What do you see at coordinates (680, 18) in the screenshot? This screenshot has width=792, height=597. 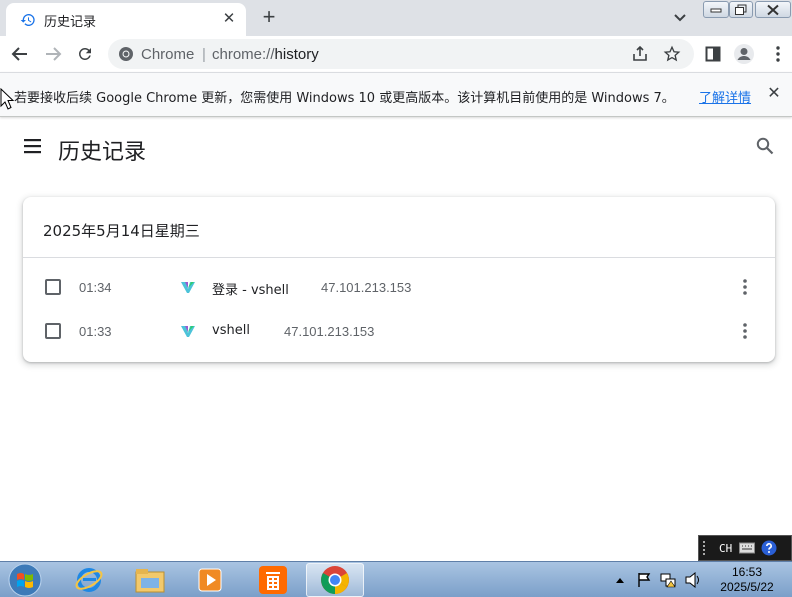 I see `tab-search-chevron-icon` at bounding box center [680, 18].